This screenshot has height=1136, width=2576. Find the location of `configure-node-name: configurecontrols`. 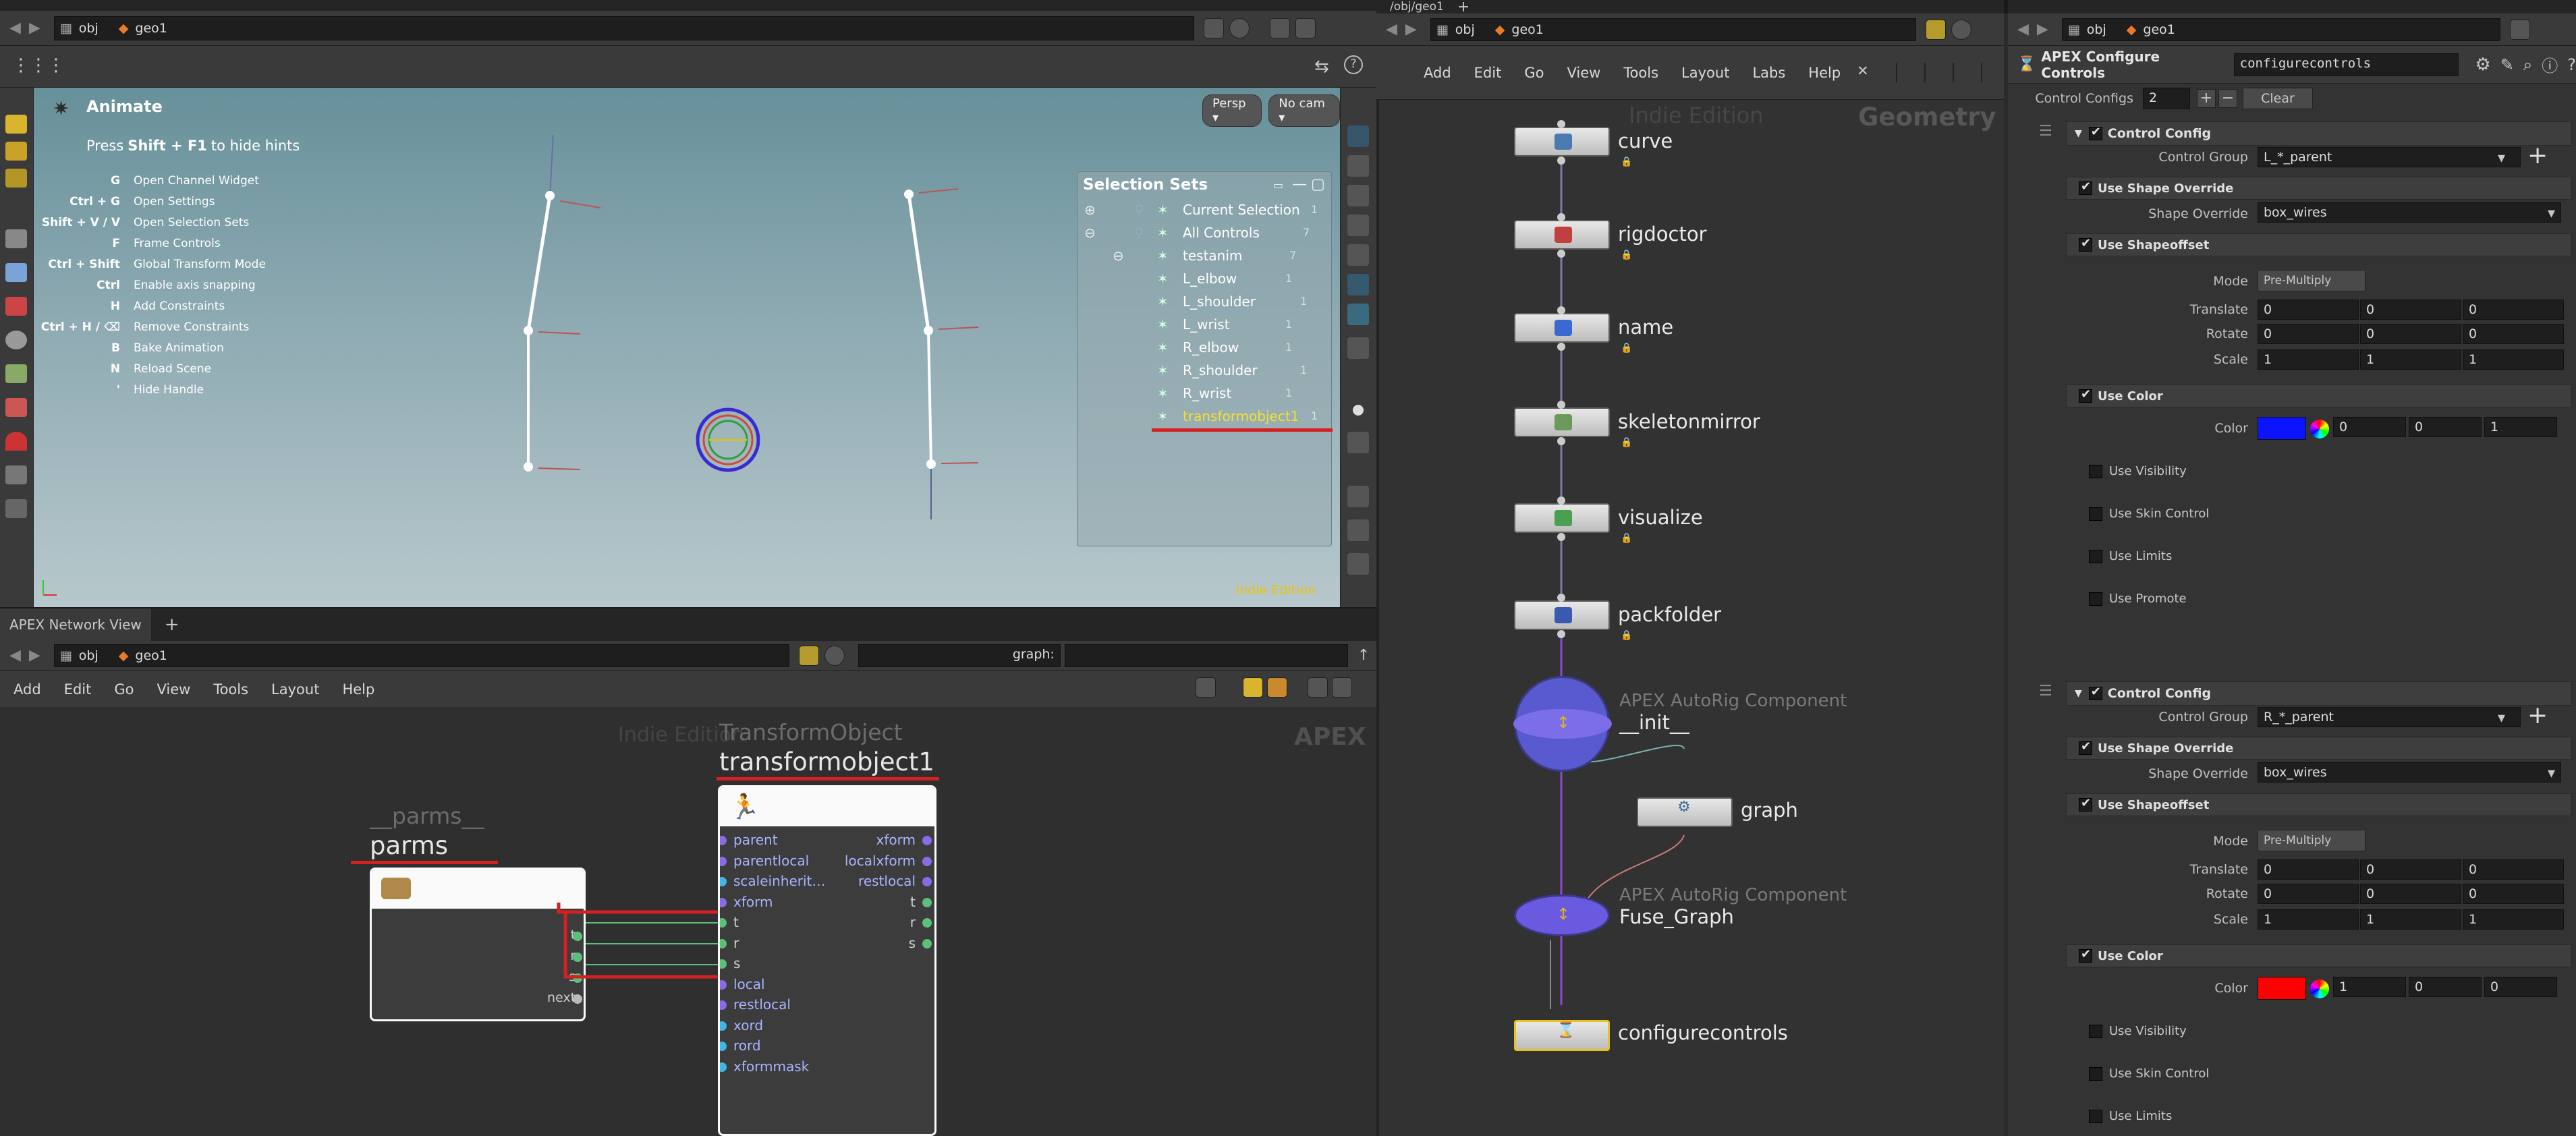

configure-node-name: configurecontrols is located at coordinates (1703, 1032).